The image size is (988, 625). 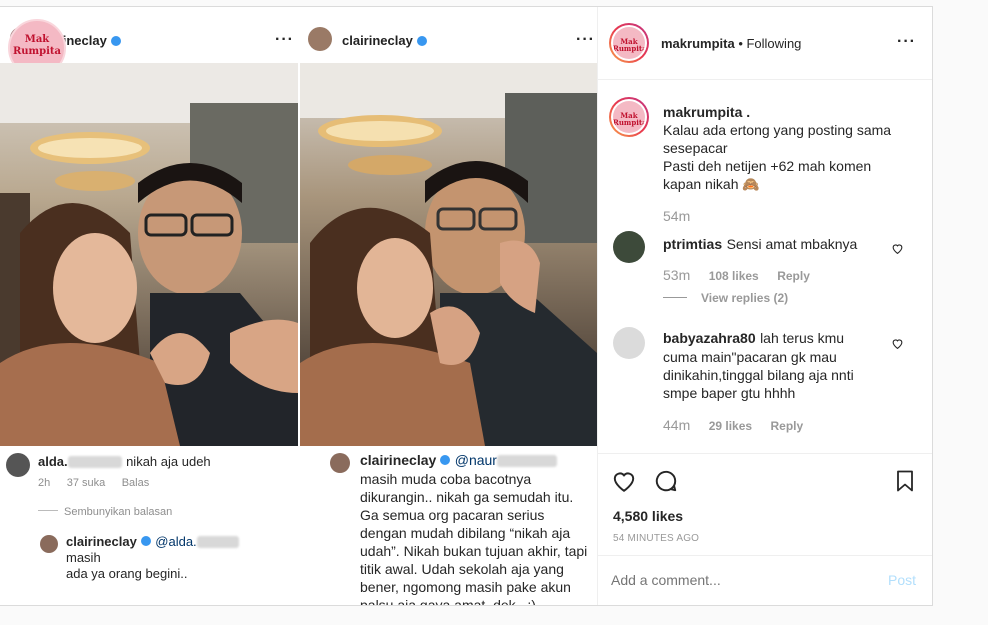 What do you see at coordinates (629, 343) in the screenshot?
I see `babyazahra80-avatar` at bounding box center [629, 343].